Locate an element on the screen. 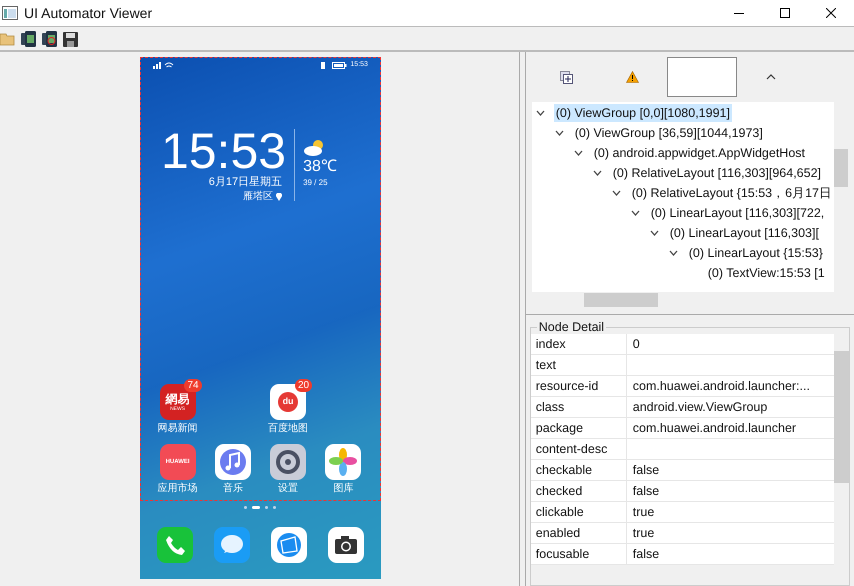 Image resolution: width=854 pixels, height=586 pixels. property-name: resource-id is located at coordinates (578, 386).